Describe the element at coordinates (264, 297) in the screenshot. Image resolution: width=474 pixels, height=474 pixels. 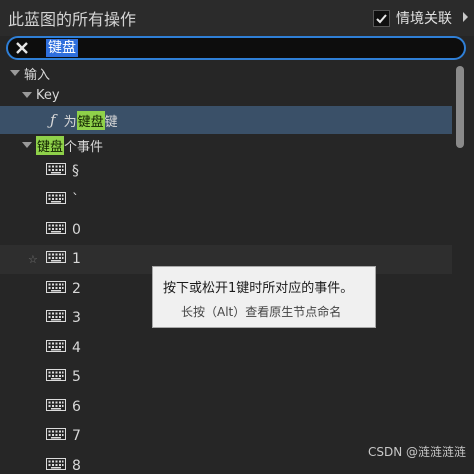
I see `tooltip: 按下或松开1键时所对应的事件。 长按（Alt）查看原生节点命名` at that location.